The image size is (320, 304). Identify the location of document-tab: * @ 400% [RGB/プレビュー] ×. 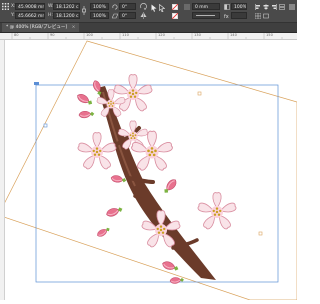
(41, 27).